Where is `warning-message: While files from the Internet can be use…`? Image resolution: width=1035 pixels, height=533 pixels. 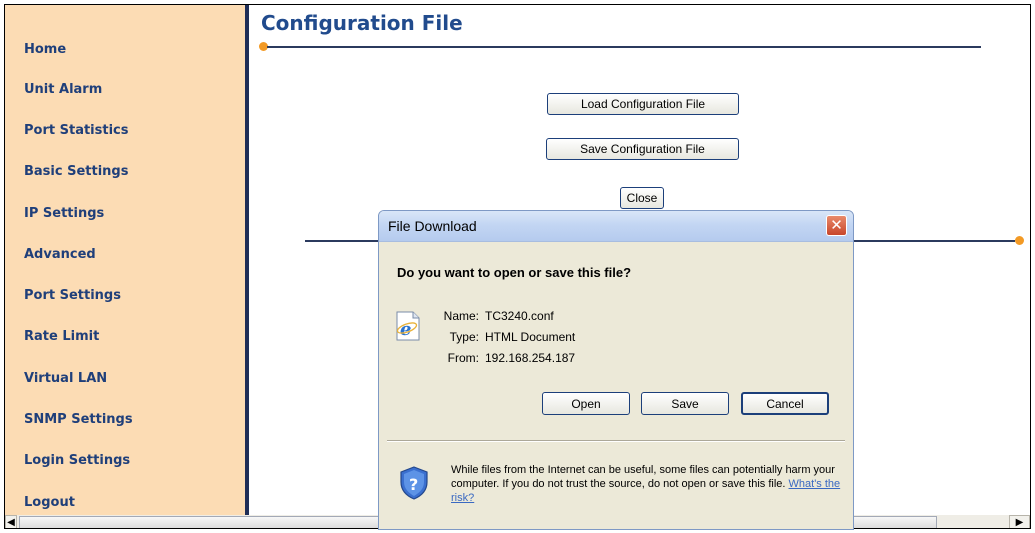
warning-message: While files from the Internet can be use… is located at coordinates (646, 484).